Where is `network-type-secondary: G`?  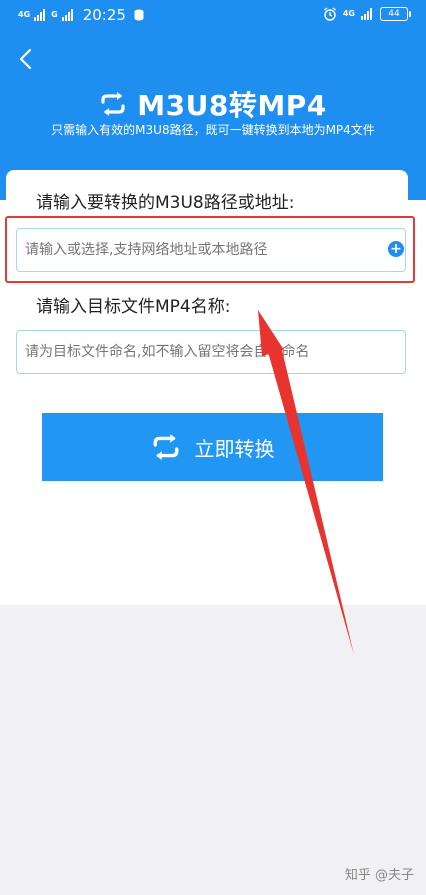
network-type-secondary: G is located at coordinates (54, 14).